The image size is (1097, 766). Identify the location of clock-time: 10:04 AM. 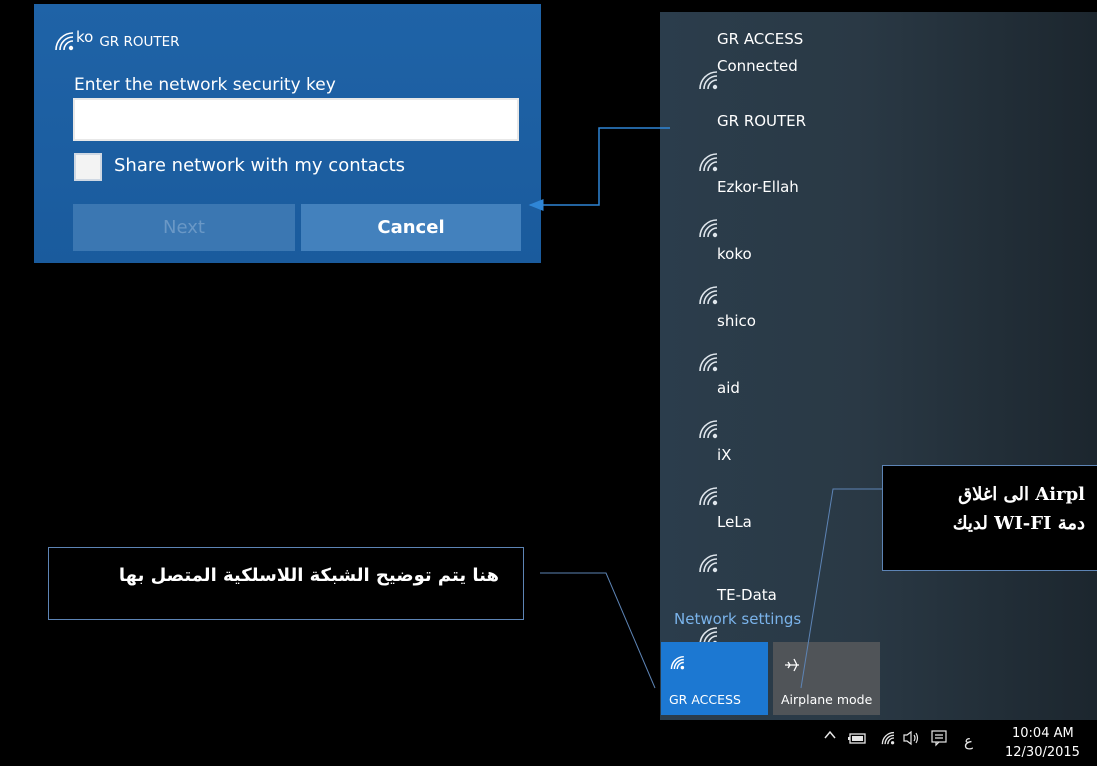
(1043, 733).